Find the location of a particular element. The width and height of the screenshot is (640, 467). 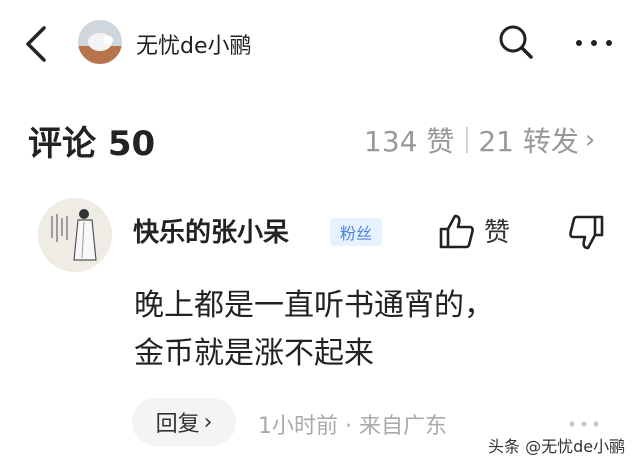

post-stats: 134 赞 21 转发 › is located at coordinates (479, 140).